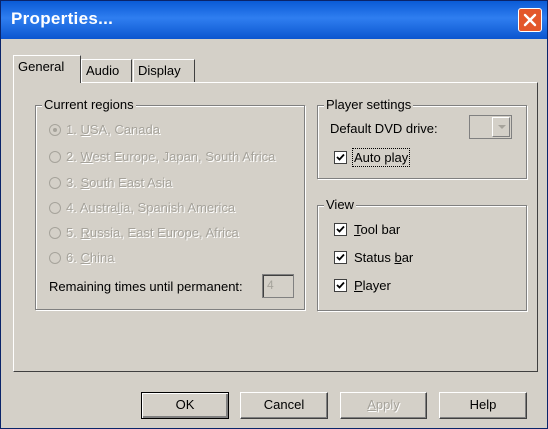 The image size is (548, 429). I want to click on chevron-down-icon, so click(501, 127).